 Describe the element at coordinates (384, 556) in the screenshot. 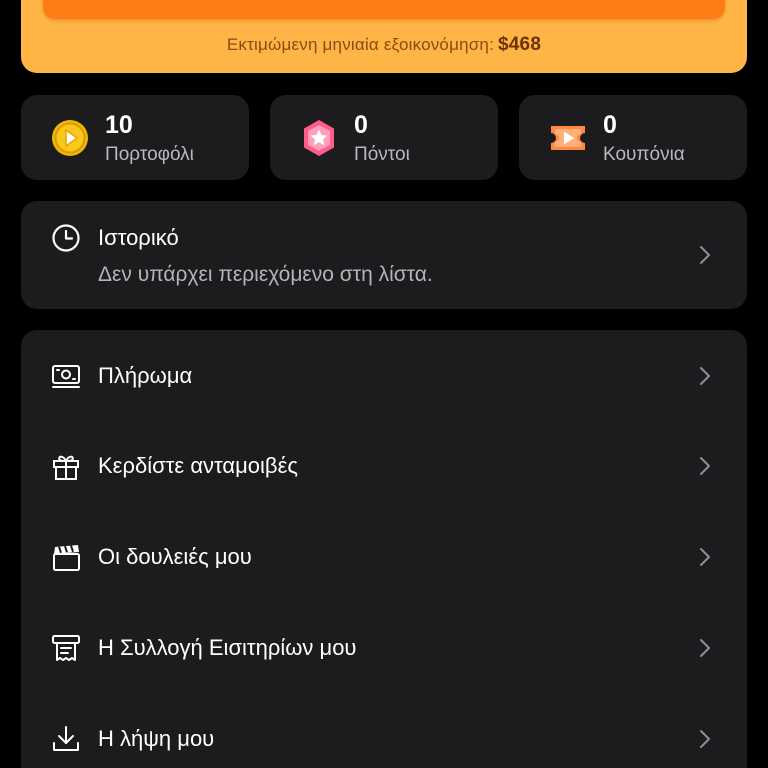

I see `menu-item-my-works: Οι δουλειές μου` at that location.